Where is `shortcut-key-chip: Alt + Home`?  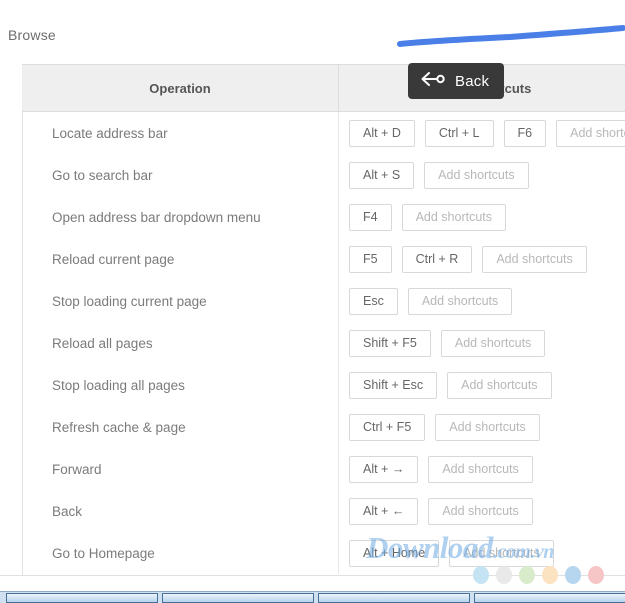 shortcut-key-chip: Alt + Home is located at coordinates (394, 553).